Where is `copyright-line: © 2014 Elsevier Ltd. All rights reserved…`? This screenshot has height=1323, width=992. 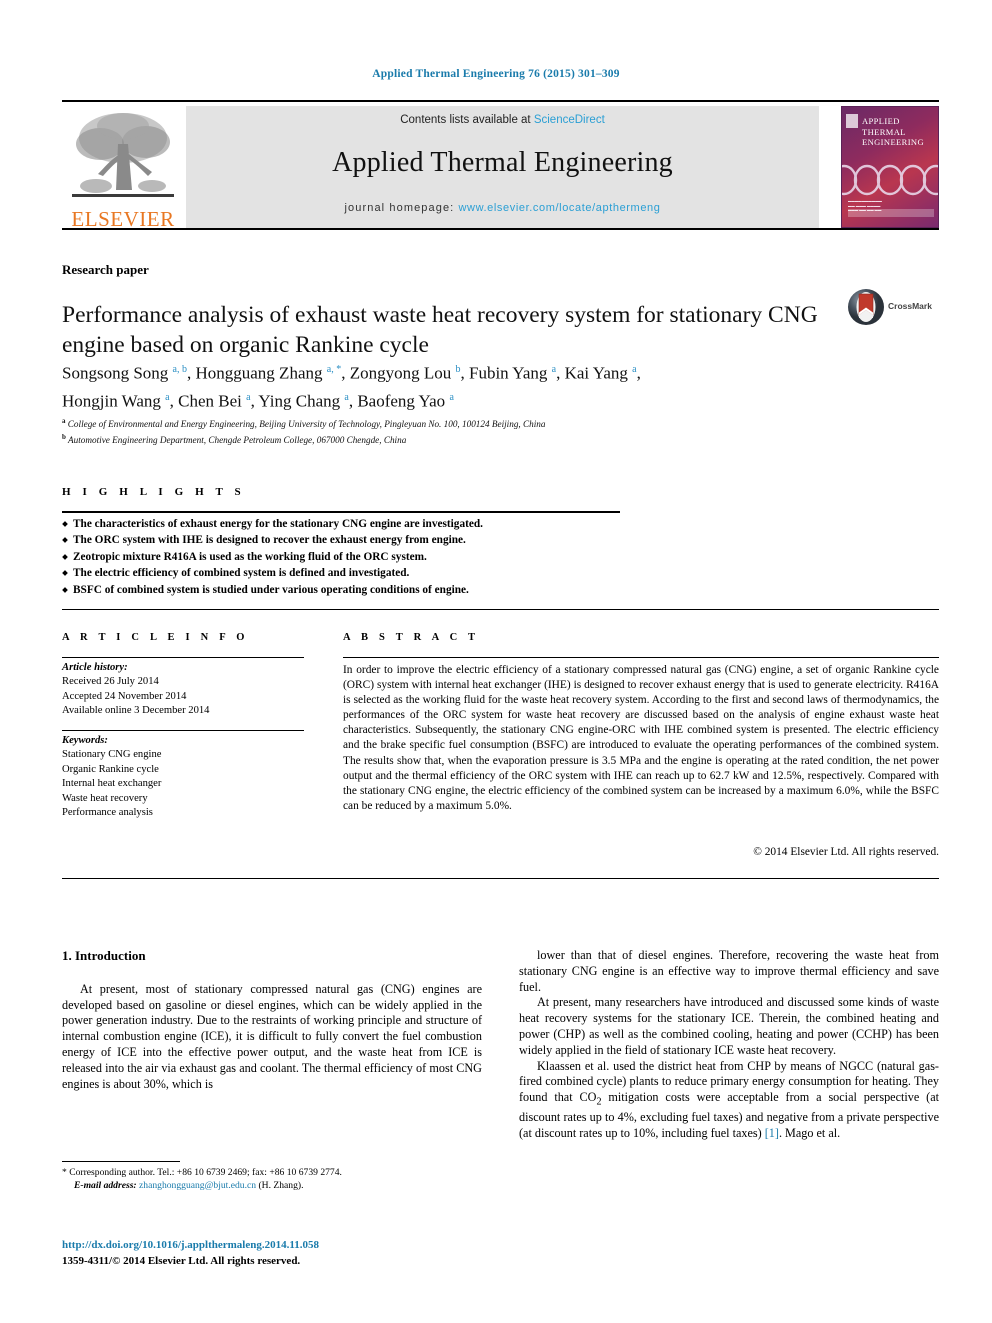
copyright-line: © 2014 Elsevier Ltd. All rights reserved… is located at coordinates (846, 852).